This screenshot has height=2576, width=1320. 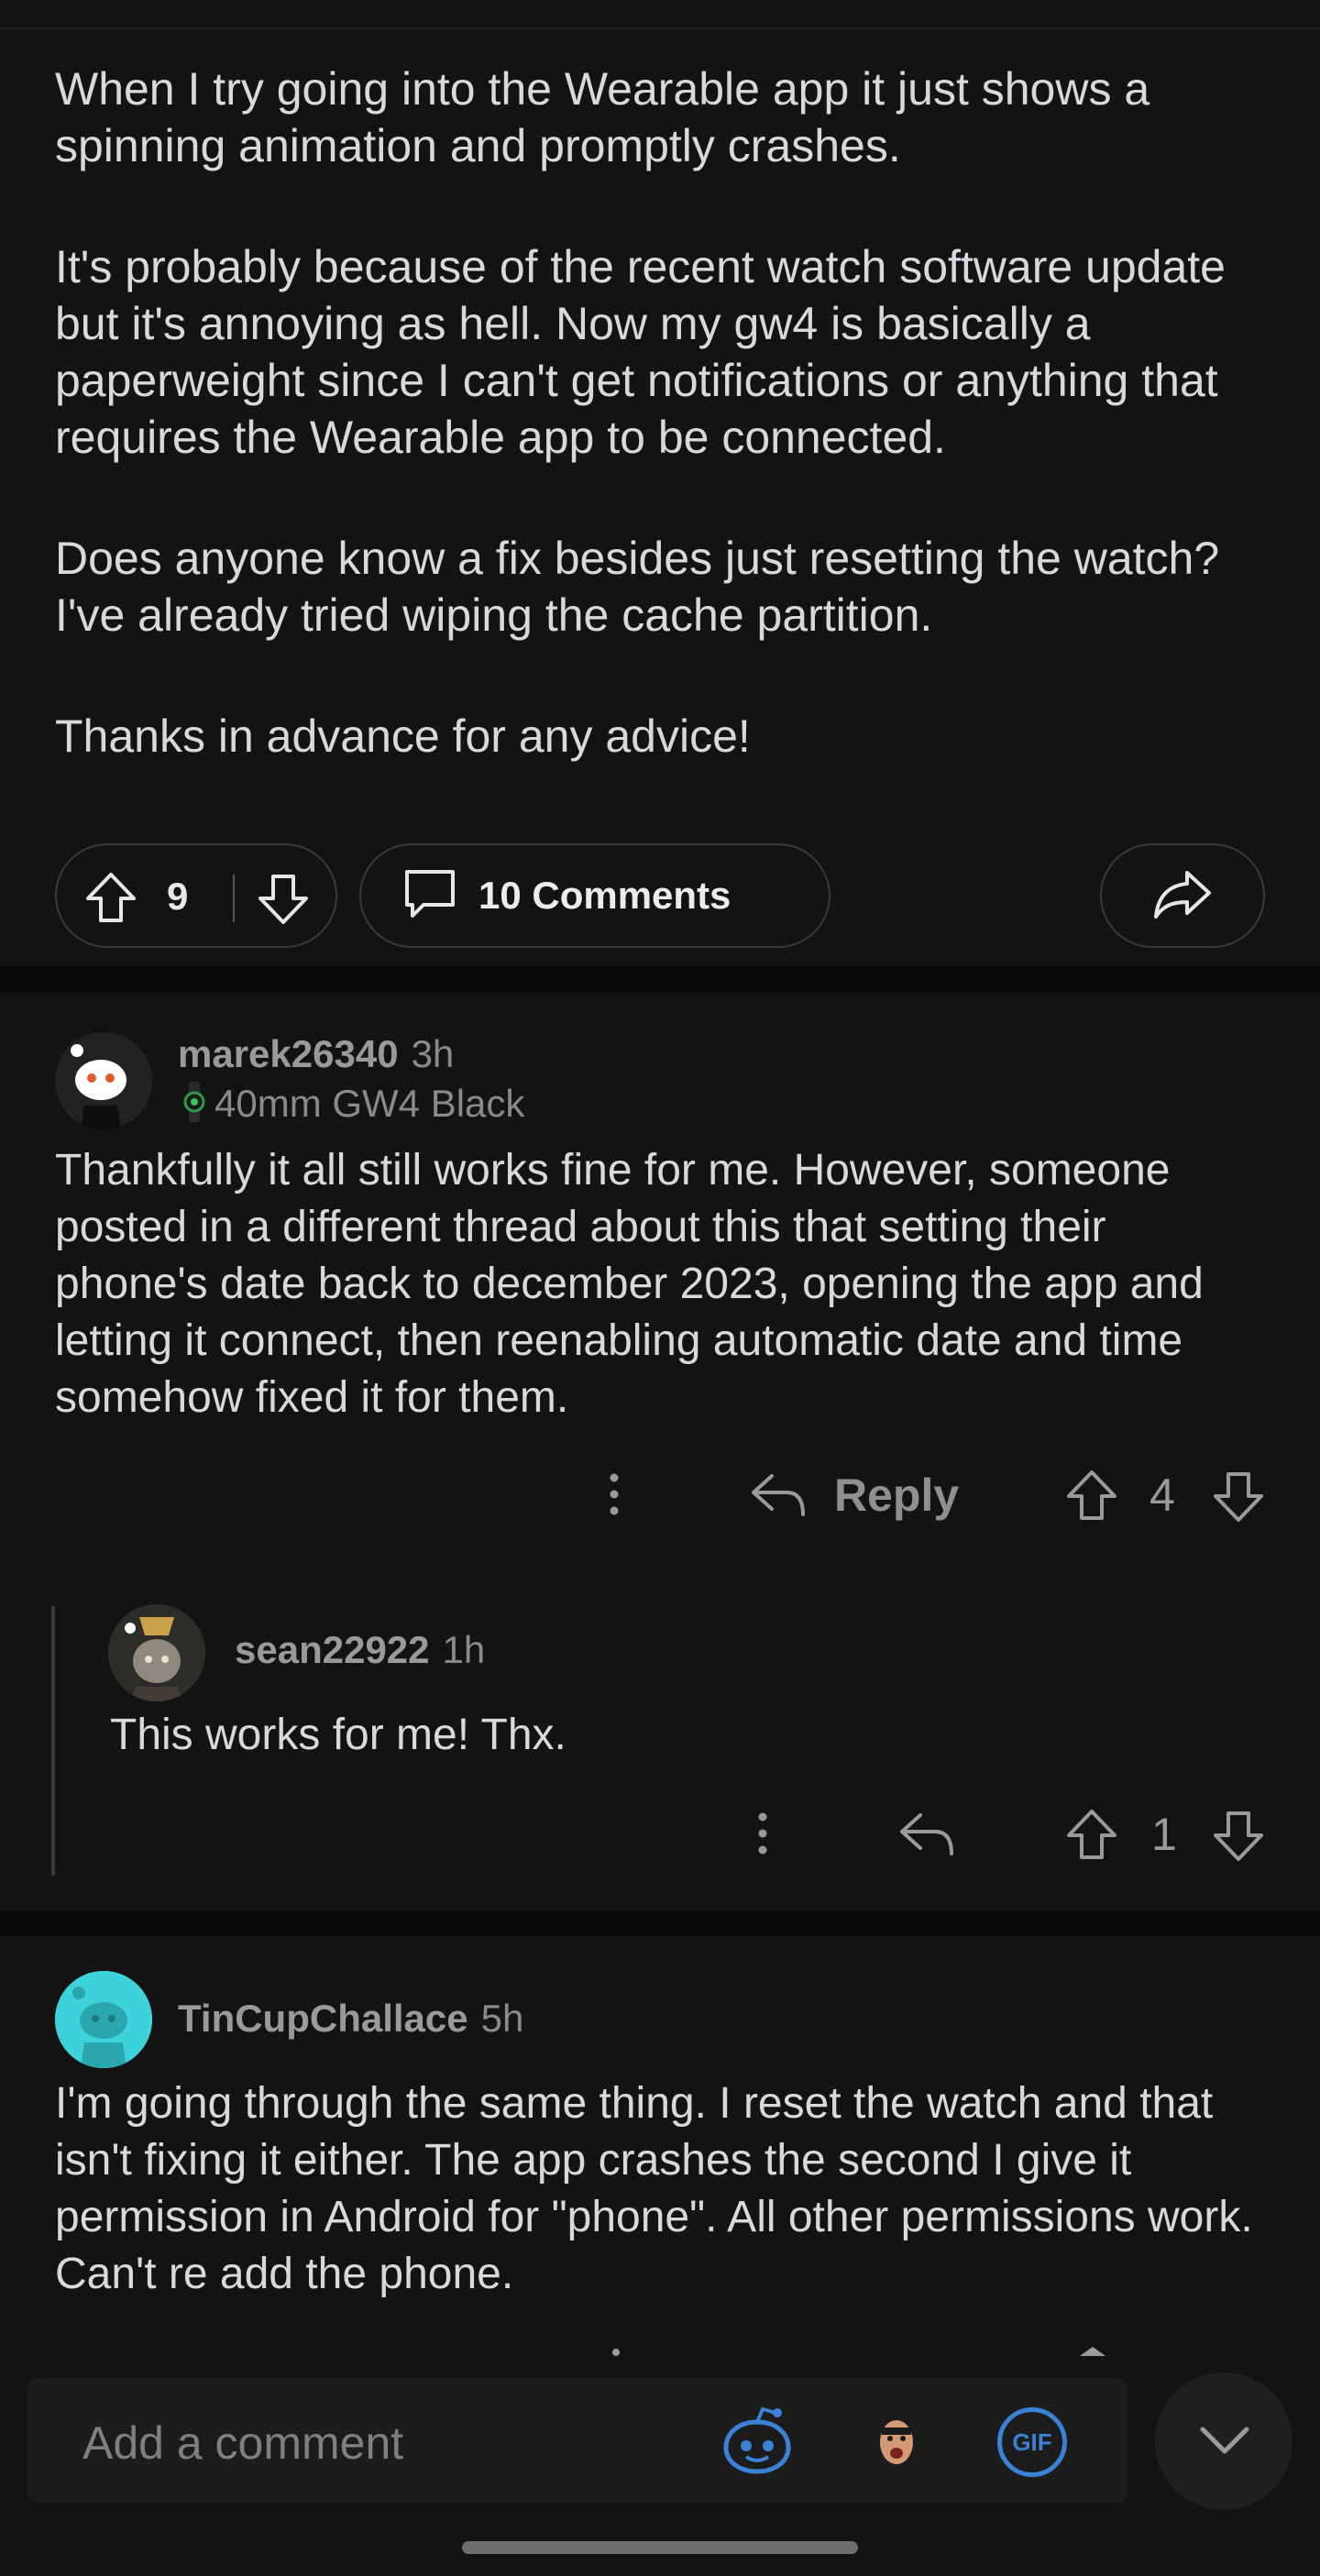 I want to click on post-action-bar: 9 10 Comments, so click(x=660, y=897).